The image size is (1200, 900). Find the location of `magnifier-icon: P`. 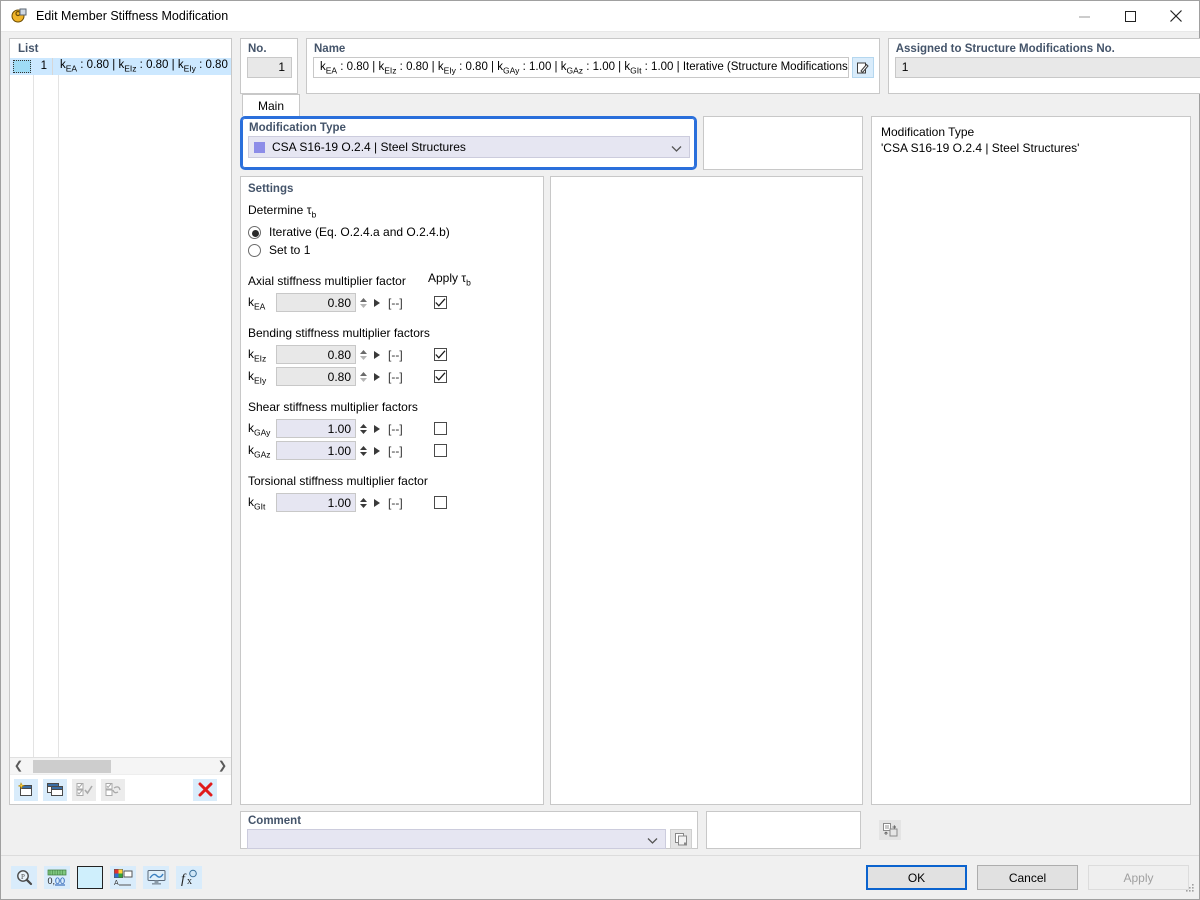

magnifier-icon: P is located at coordinates (24, 877).